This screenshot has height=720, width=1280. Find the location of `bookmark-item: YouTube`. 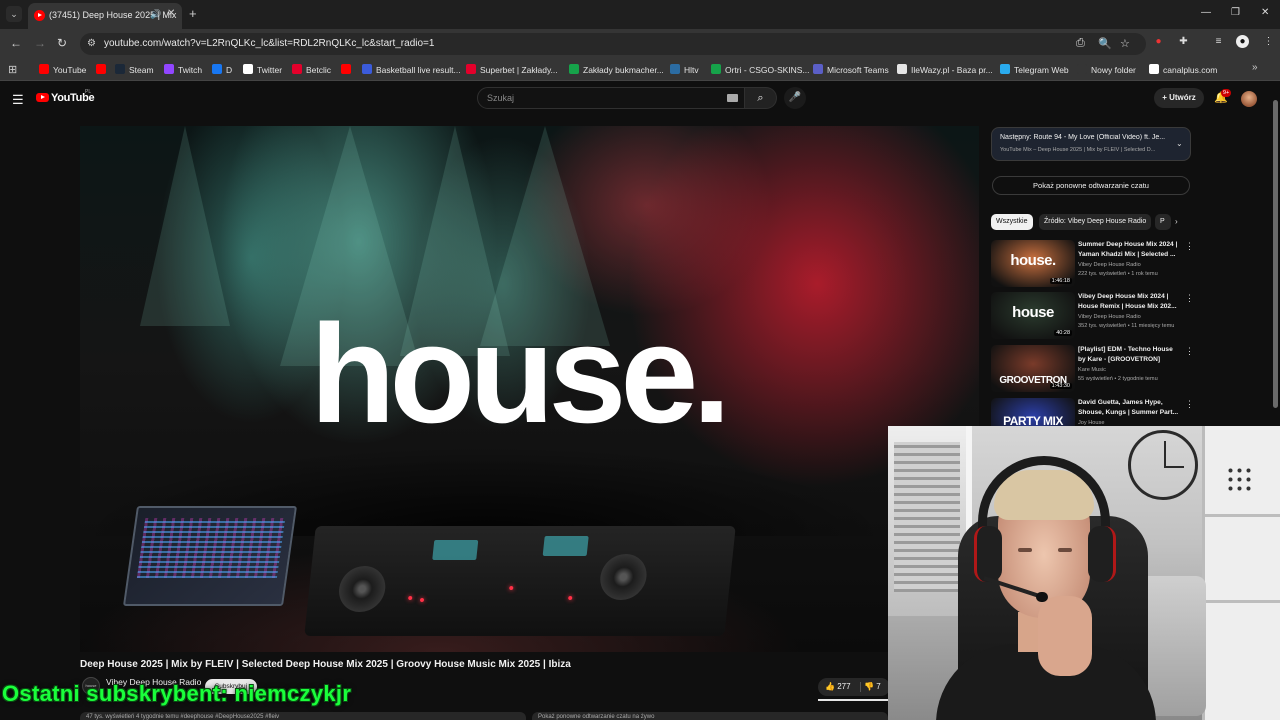

bookmark-item: YouTube is located at coordinates (62, 70).